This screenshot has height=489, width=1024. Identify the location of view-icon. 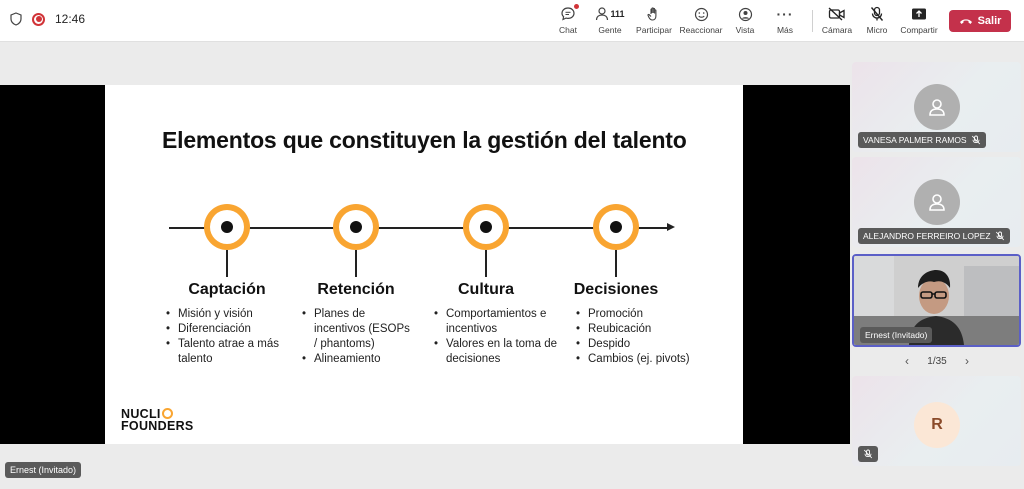
(745, 14).